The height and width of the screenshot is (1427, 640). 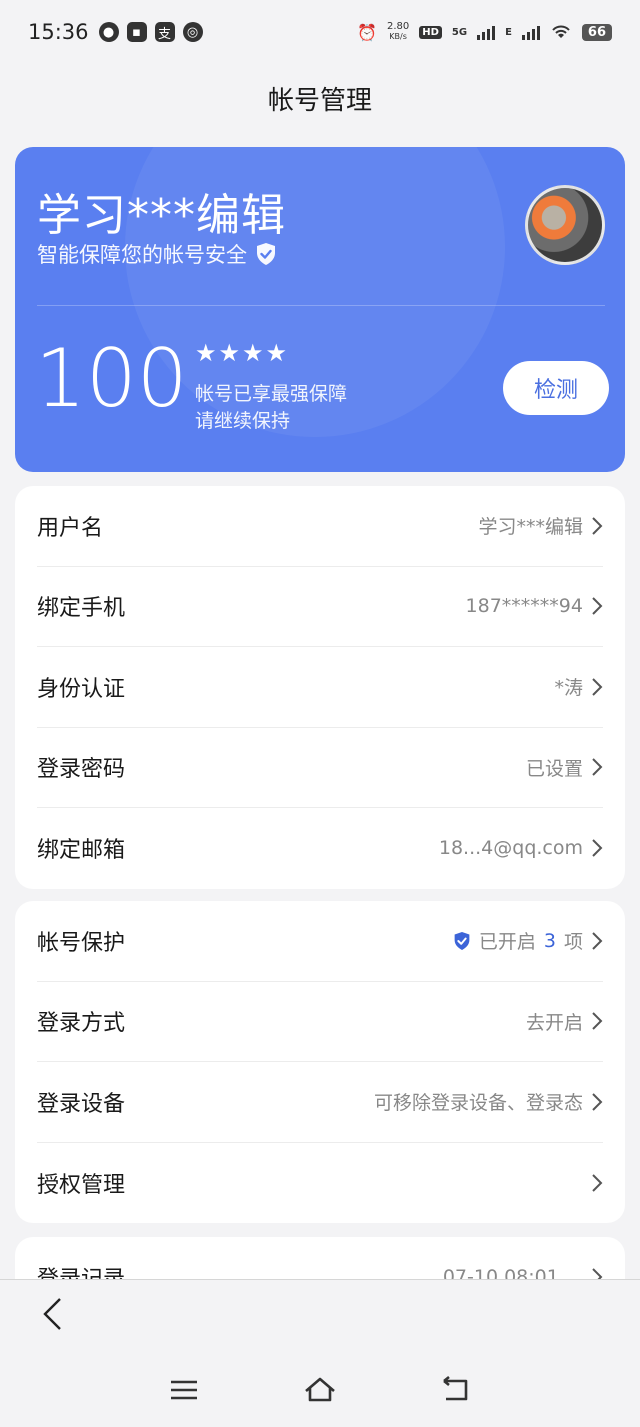 I want to click on row-label: 用户名, so click(x=70, y=528).